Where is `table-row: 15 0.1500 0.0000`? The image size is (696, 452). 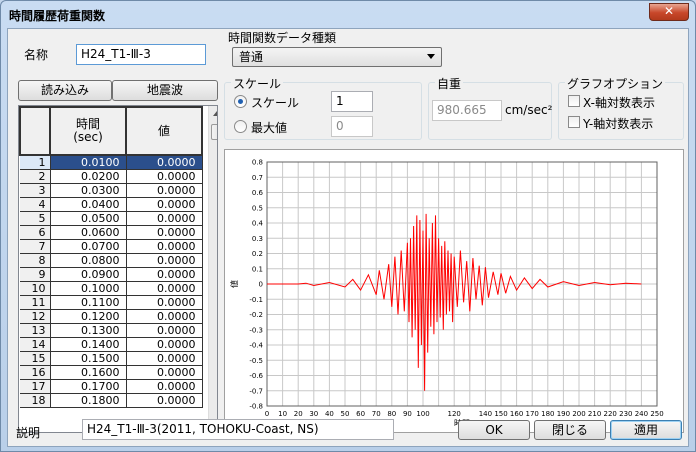
table-row: 15 0.1500 0.0000 is located at coordinates (111, 358).